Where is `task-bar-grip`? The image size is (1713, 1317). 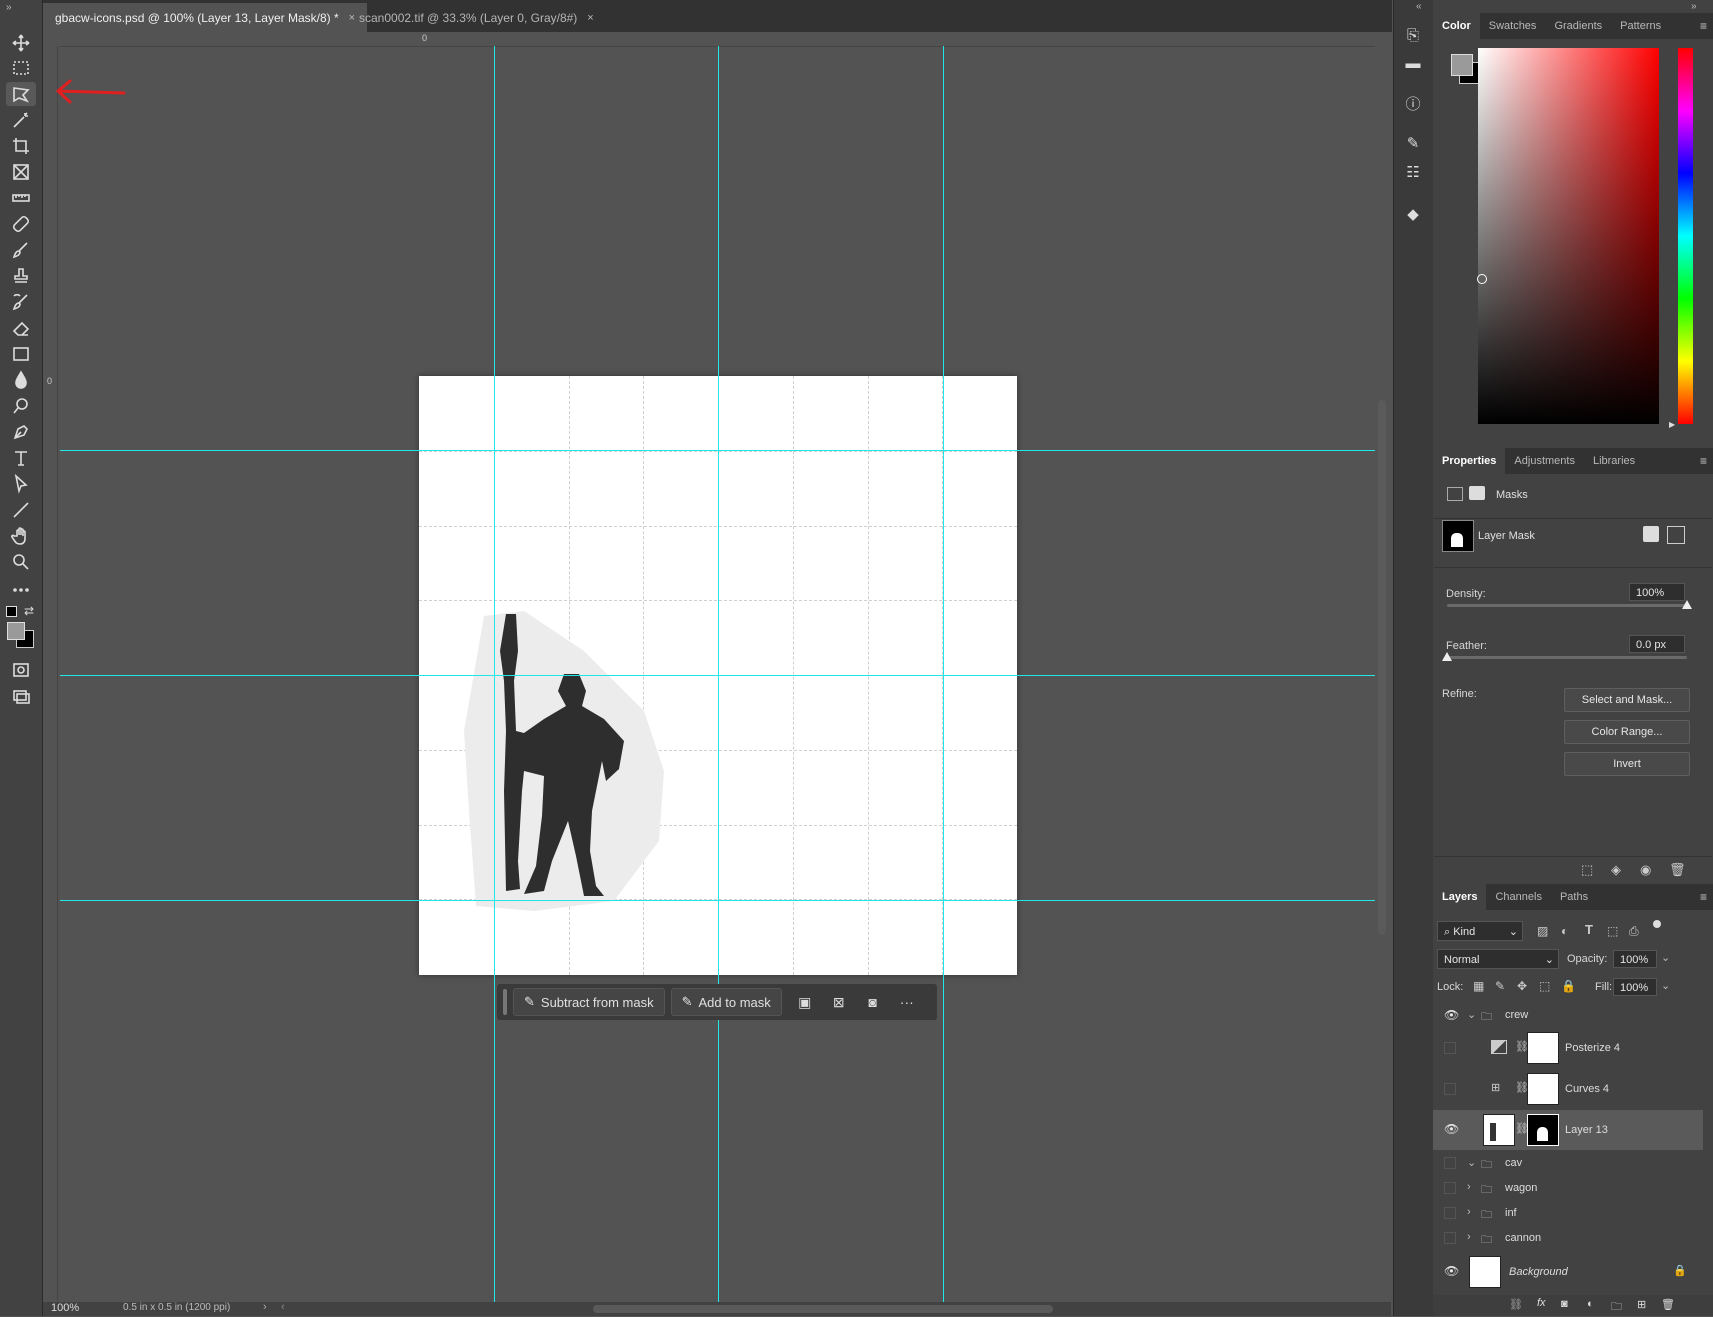
task-bar-grip is located at coordinates (505, 1002).